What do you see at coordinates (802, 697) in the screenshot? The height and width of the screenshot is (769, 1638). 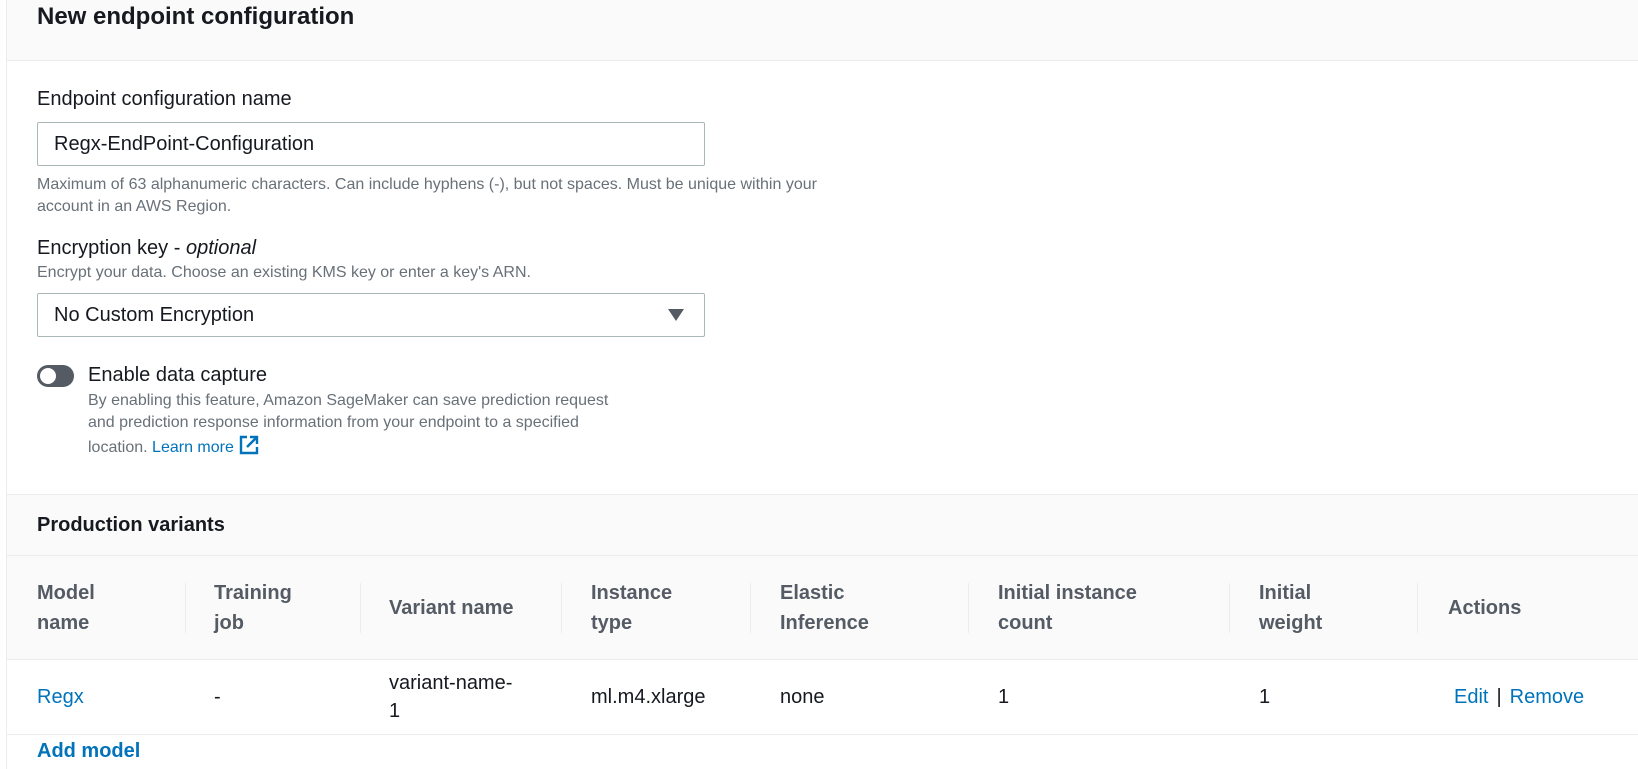 I see `elastic-inference-cell: none` at bounding box center [802, 697].